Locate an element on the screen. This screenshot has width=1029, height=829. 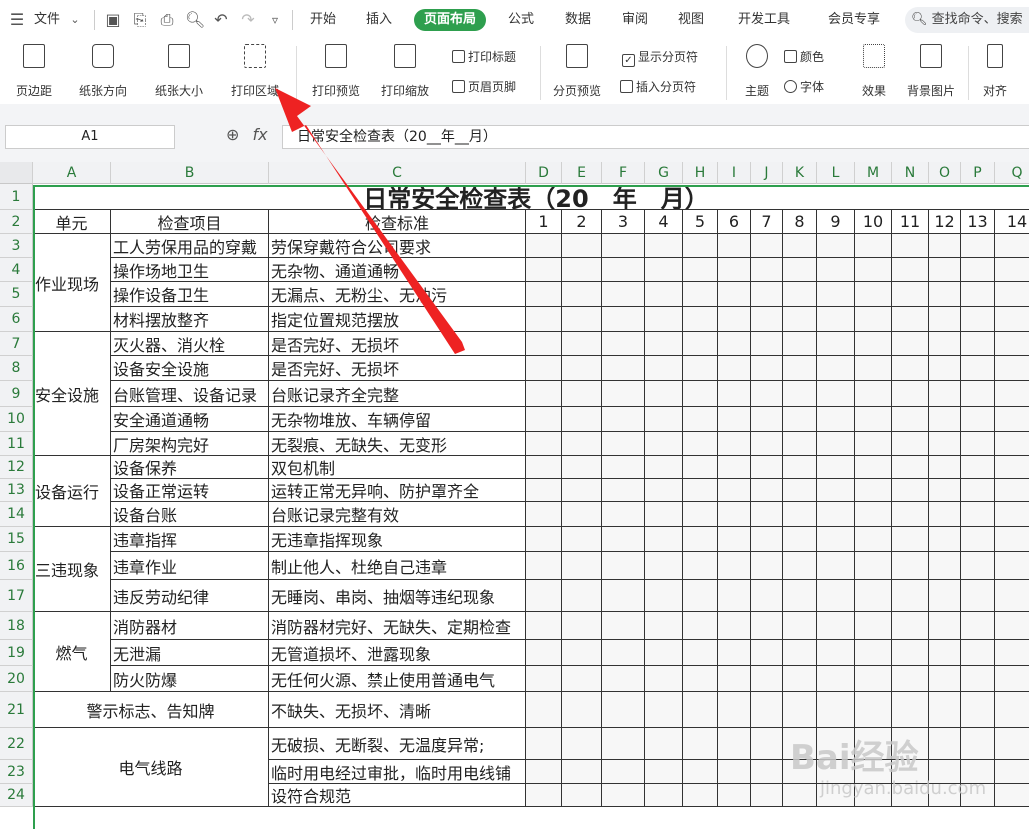
item-cell: 设备正常运转 is located at coordinates (190, 490).